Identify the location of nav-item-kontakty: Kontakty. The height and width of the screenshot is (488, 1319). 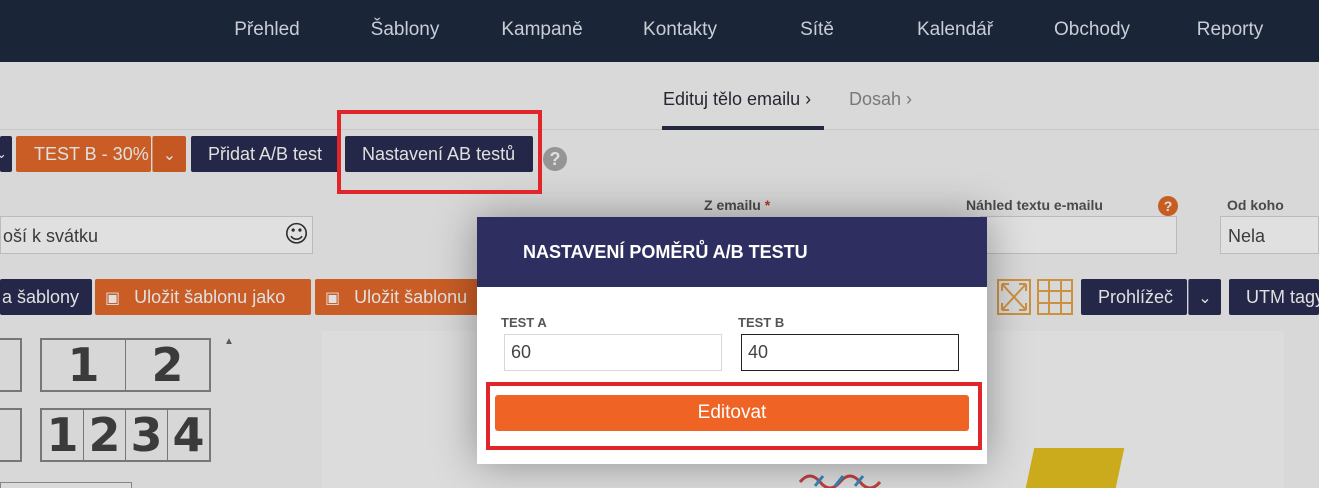
(680, 30).